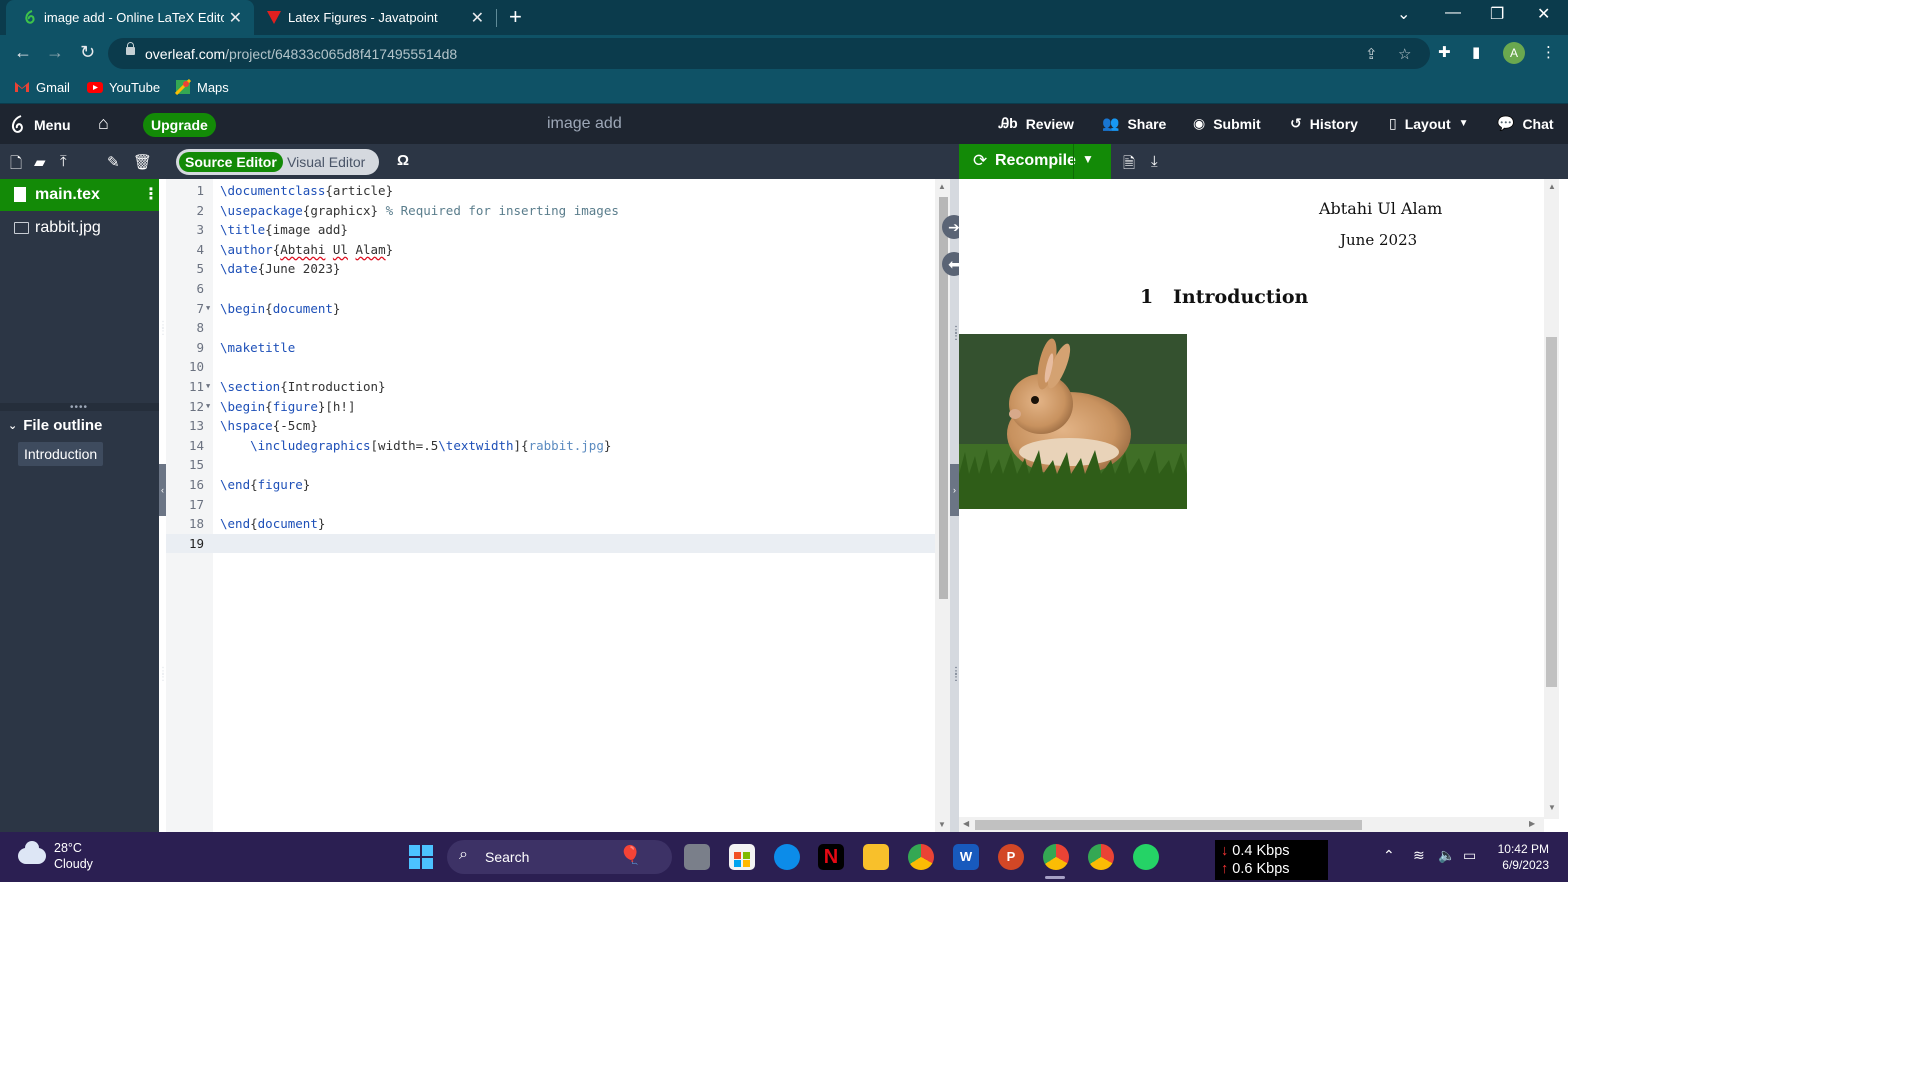 This screenshot has width=1920, height=1080. I want to click on editor-scrollbar: ▲ ▼, so click(942, 505).